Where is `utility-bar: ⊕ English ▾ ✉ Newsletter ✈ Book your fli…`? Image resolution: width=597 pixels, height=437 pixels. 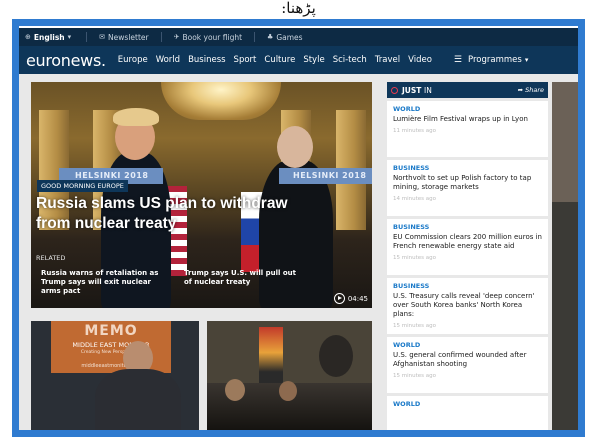 utility-bar: ⊕ English ▾ ✉ Newsletter ✈ Book your fli… is located at coordinates (298, 37).